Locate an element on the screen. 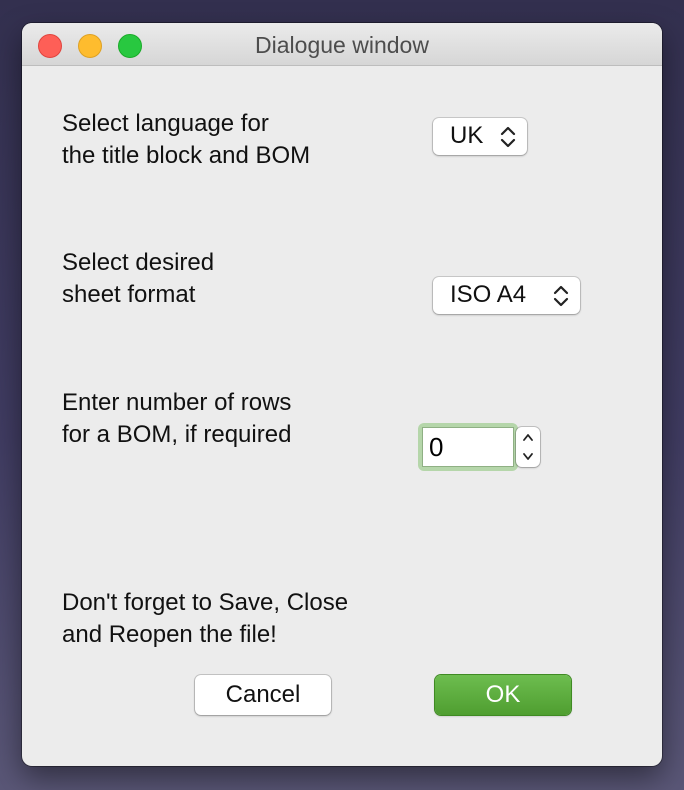 Image resolution: width=684 pixels, height=790 pixels. language-label-line1: Select language for is located at coordinates (165, 123).